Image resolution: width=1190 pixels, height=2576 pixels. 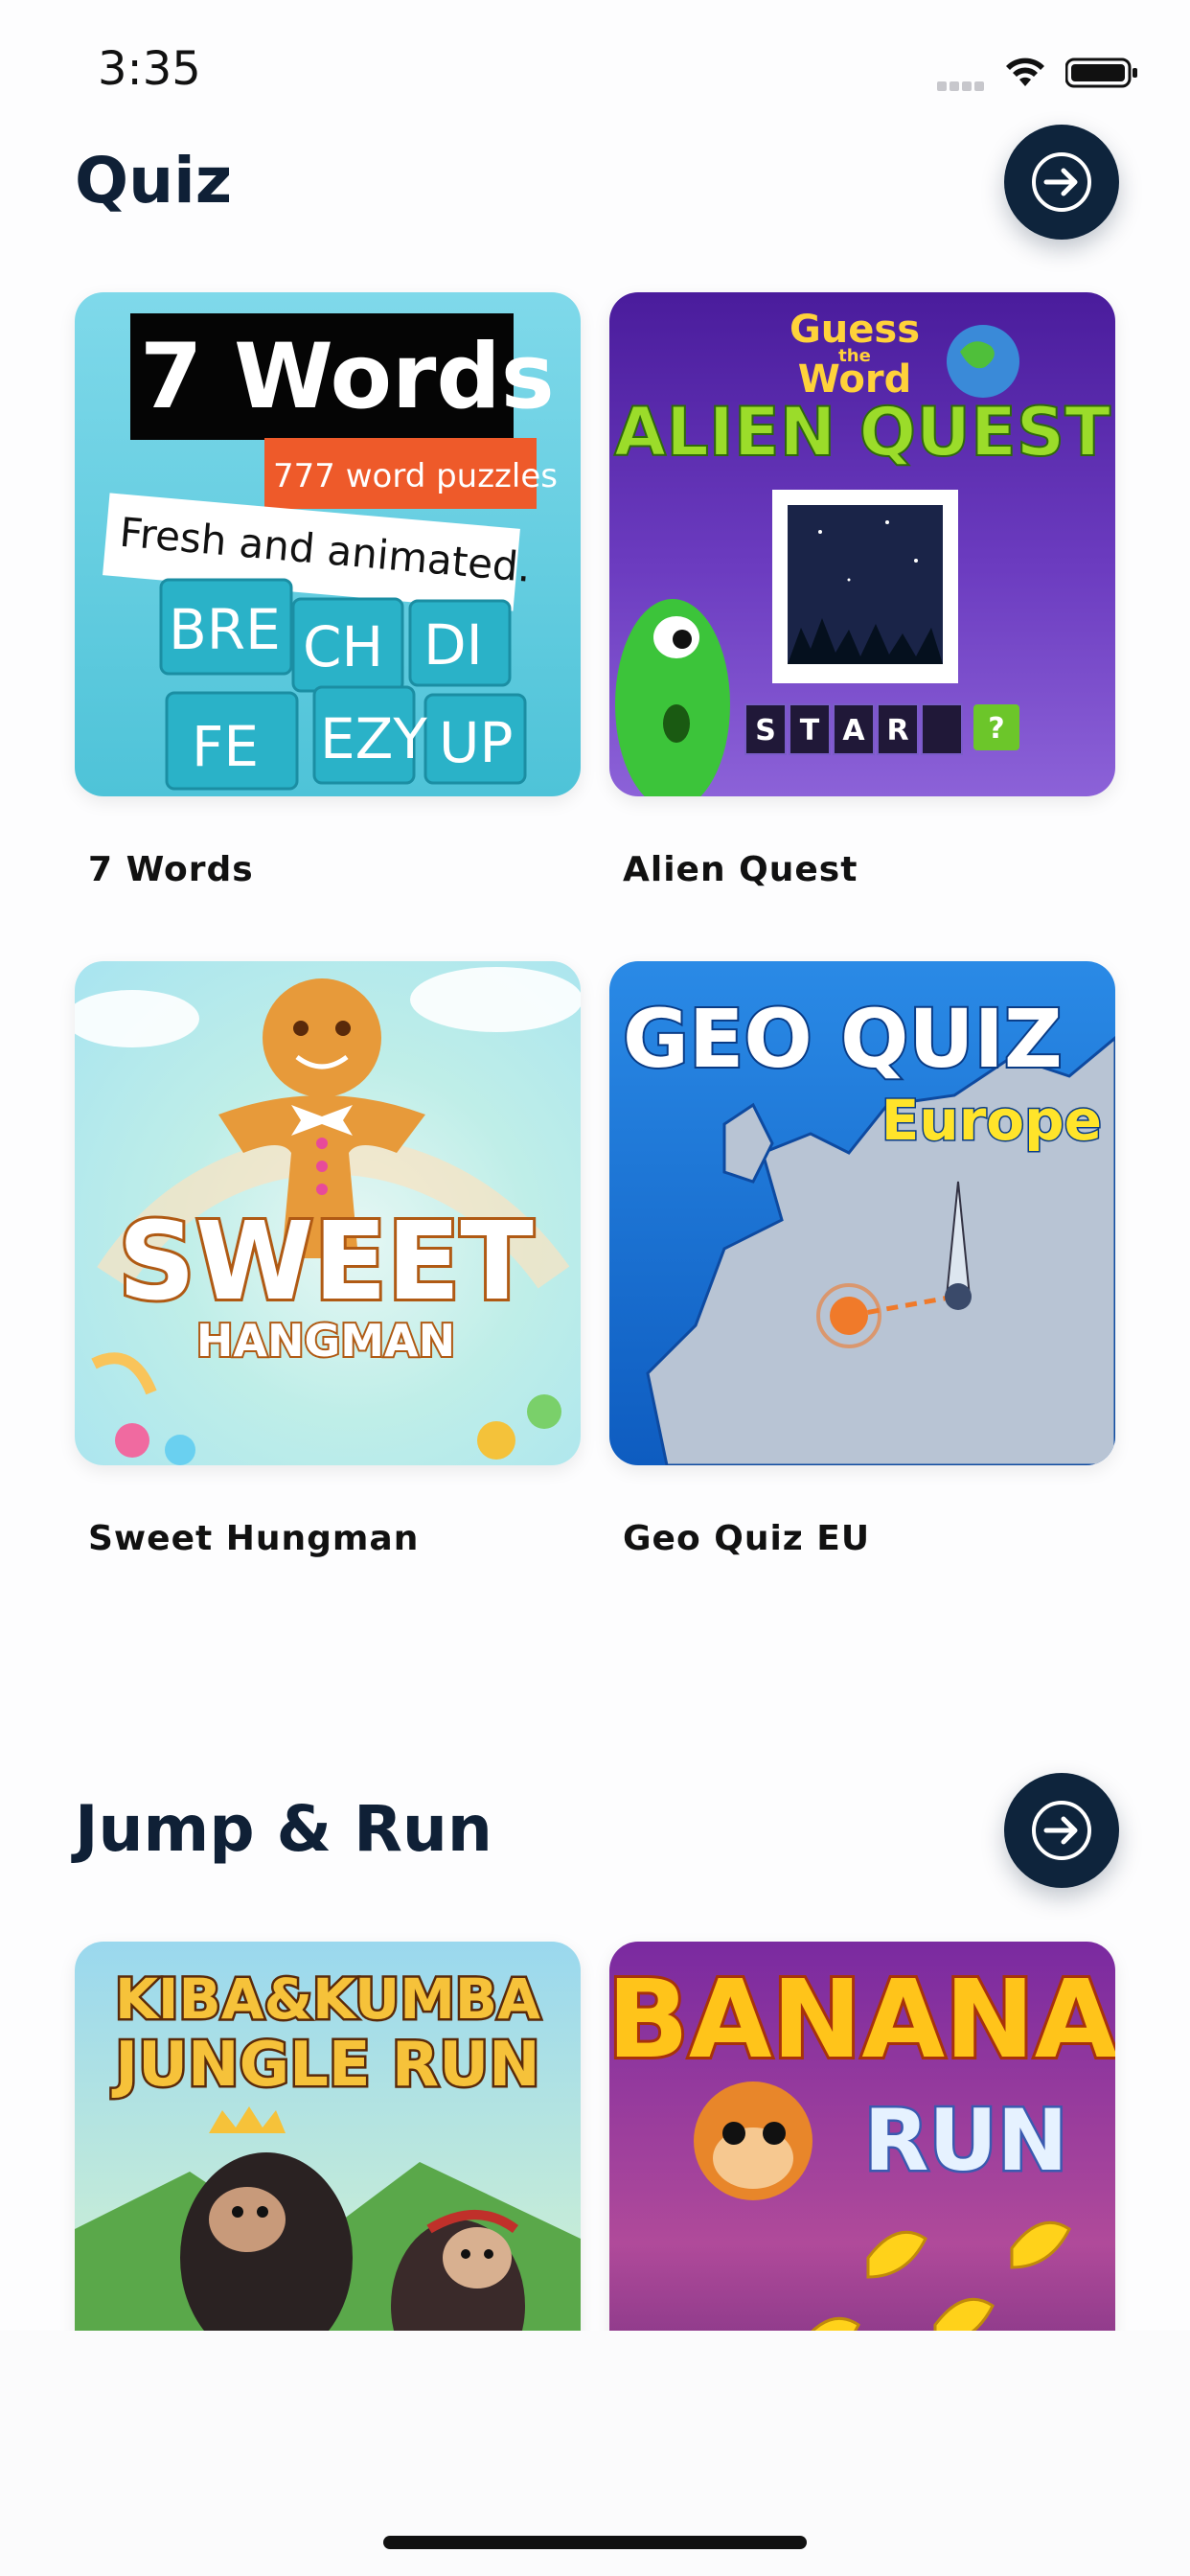 What do you see at coordinates (991, 1120) in the screenshot?
I see `svg-text: Europe` at bounding box center [991, 1120].